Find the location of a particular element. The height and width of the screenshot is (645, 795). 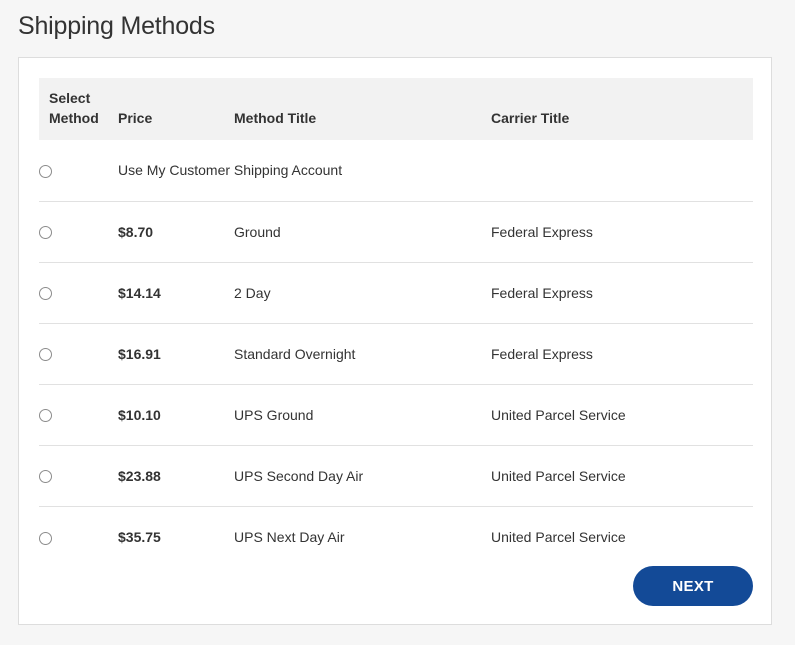

price-cell: $16.91 is located at coordinates (139, 353).